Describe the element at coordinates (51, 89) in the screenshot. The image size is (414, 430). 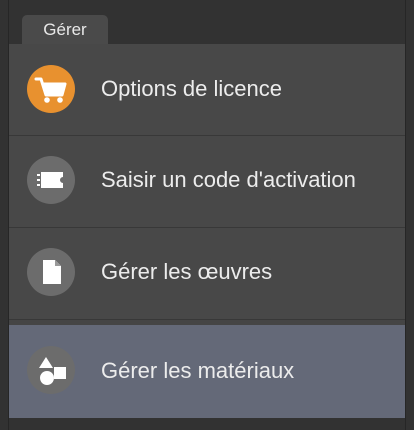
I see `cart-icon` at that location.